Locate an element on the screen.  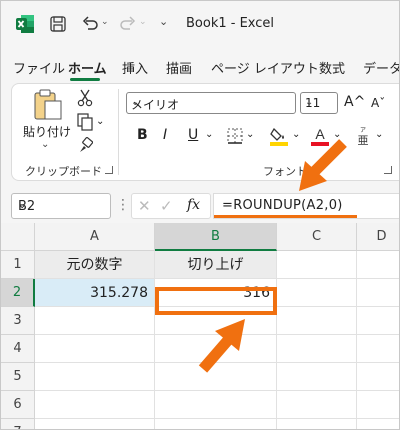
active-tab-indicator is located at coordinates (85, 79).